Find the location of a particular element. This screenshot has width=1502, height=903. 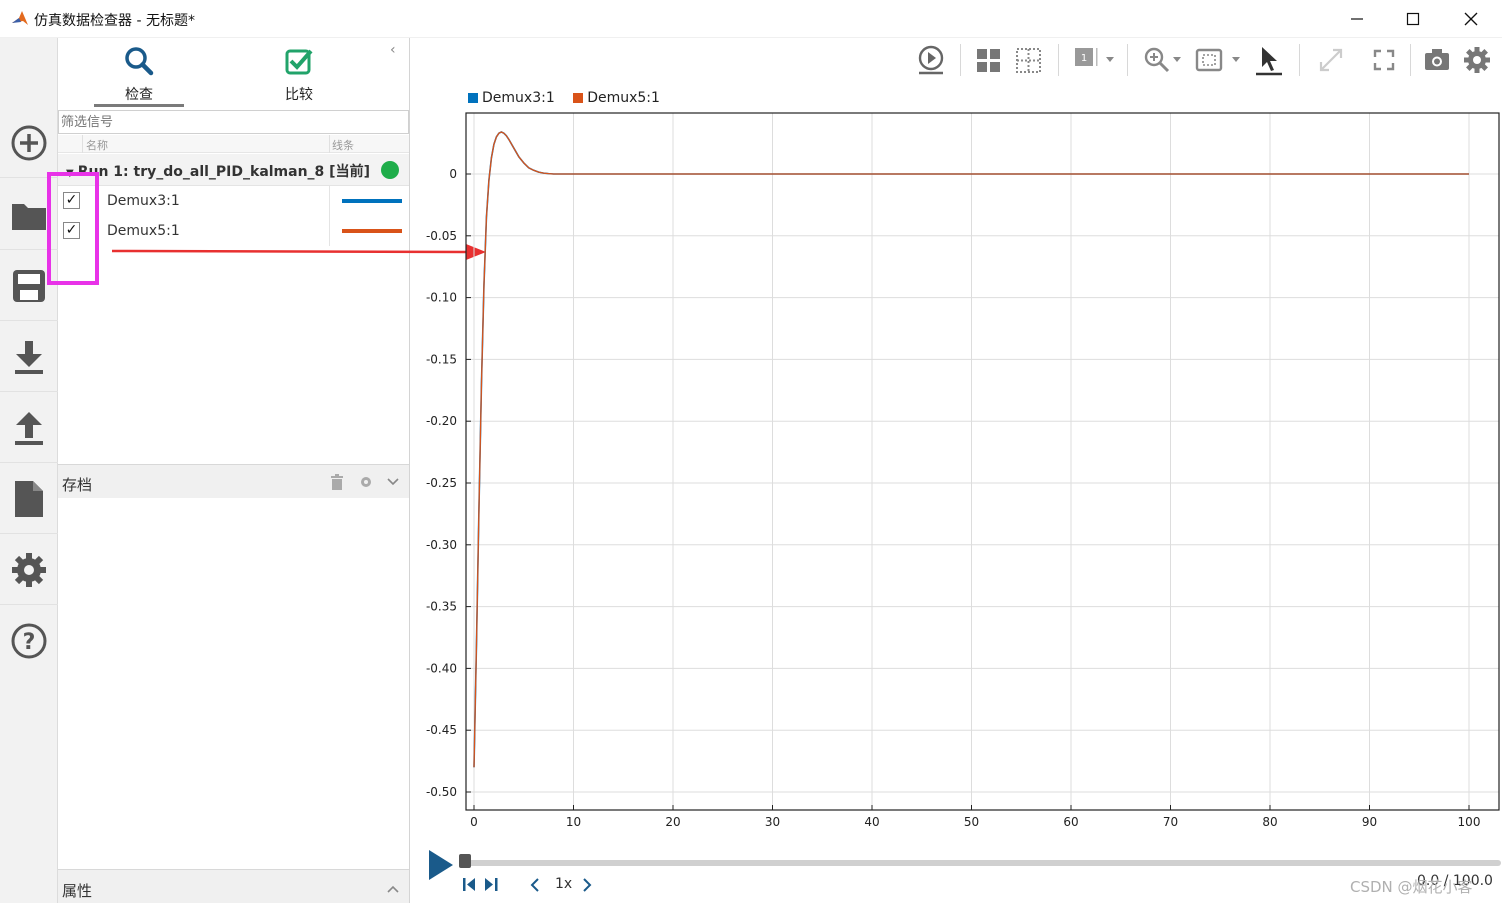

x-tick-label: 0 is located at coordinates (474, 822).